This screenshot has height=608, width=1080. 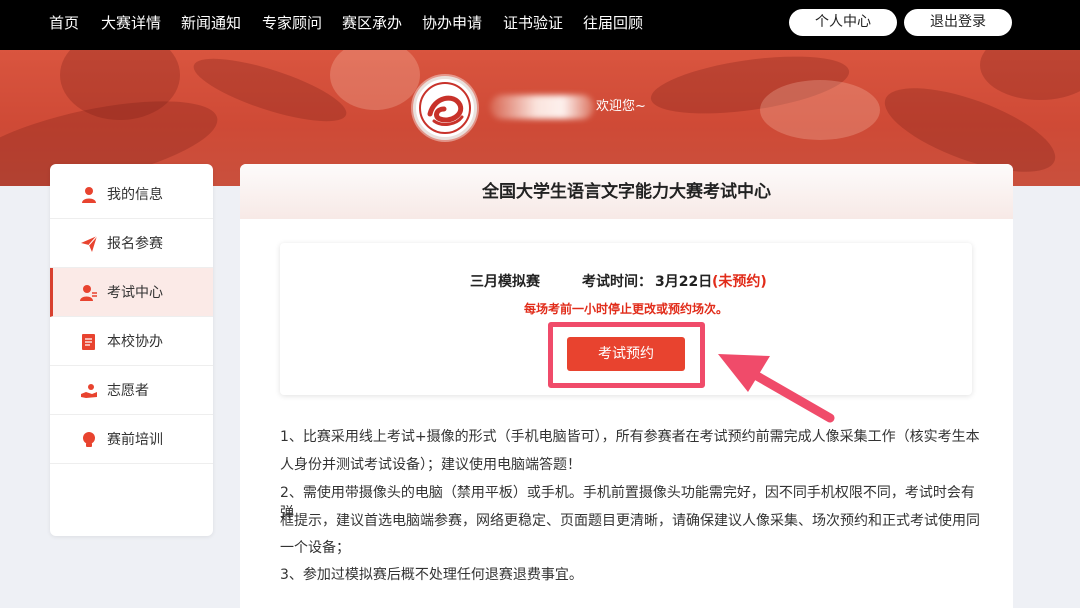 What do you see at coordinates (89, 195) in the screenshot?
I see `user-icon` at bounding box center [89, 195].